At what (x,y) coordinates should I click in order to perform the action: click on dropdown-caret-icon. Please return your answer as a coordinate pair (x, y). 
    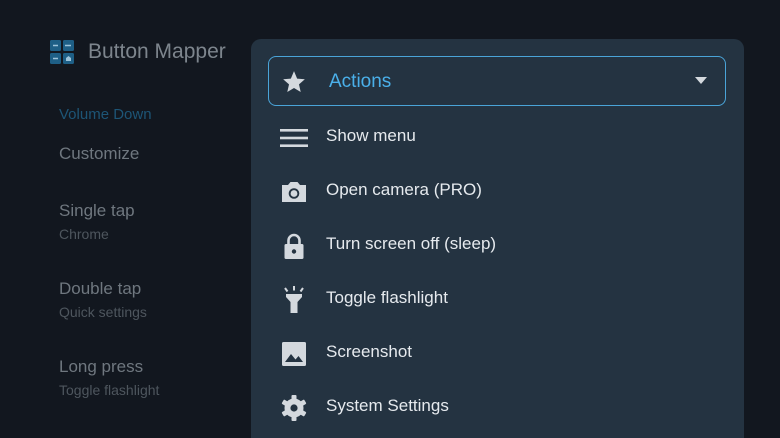
    Looking at the image, I should click on (701, 80).